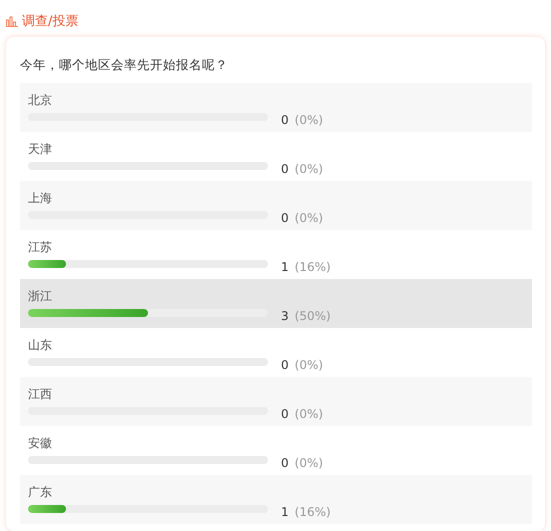 Image resolution: width=551 pixels, height=531 pixels. What do you see at coordinates (12, 21) in the screenshot?
I see `bar-chart-icon` at bounding box center [12, 21].